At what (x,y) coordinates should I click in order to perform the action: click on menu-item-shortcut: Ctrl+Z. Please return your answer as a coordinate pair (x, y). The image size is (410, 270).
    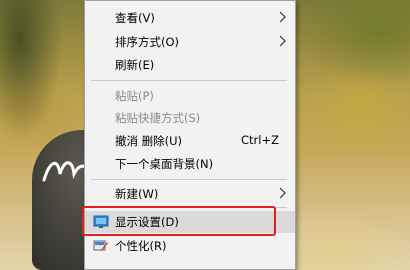
    Looking at the image, I should click on (260, 140).